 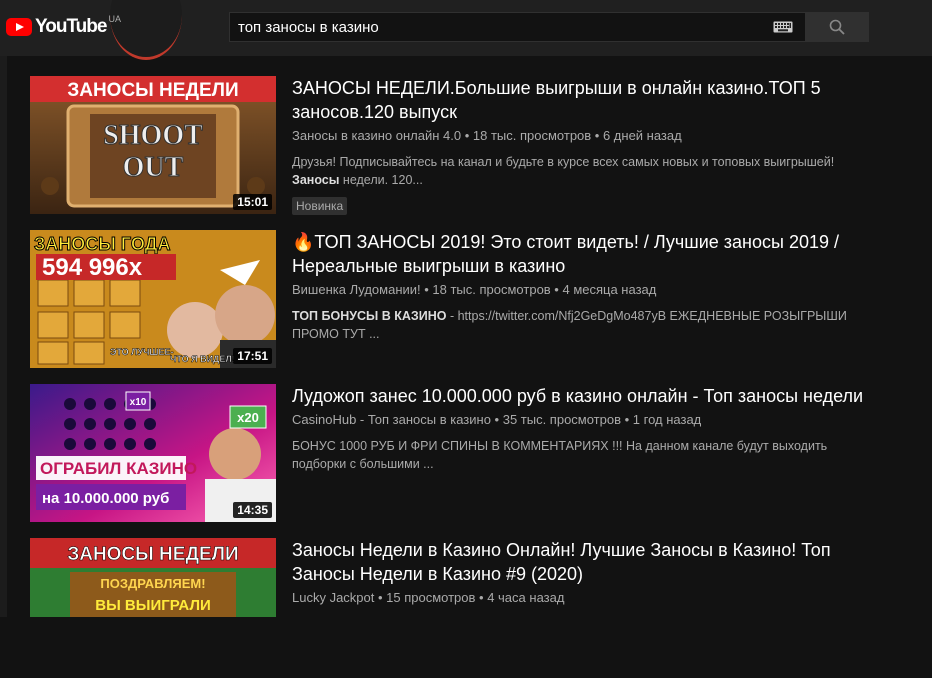 What do you see at coordinates (252, 510) in the screenshot?
I see `video-duration: 14:35` at bounding box center [252, 510].